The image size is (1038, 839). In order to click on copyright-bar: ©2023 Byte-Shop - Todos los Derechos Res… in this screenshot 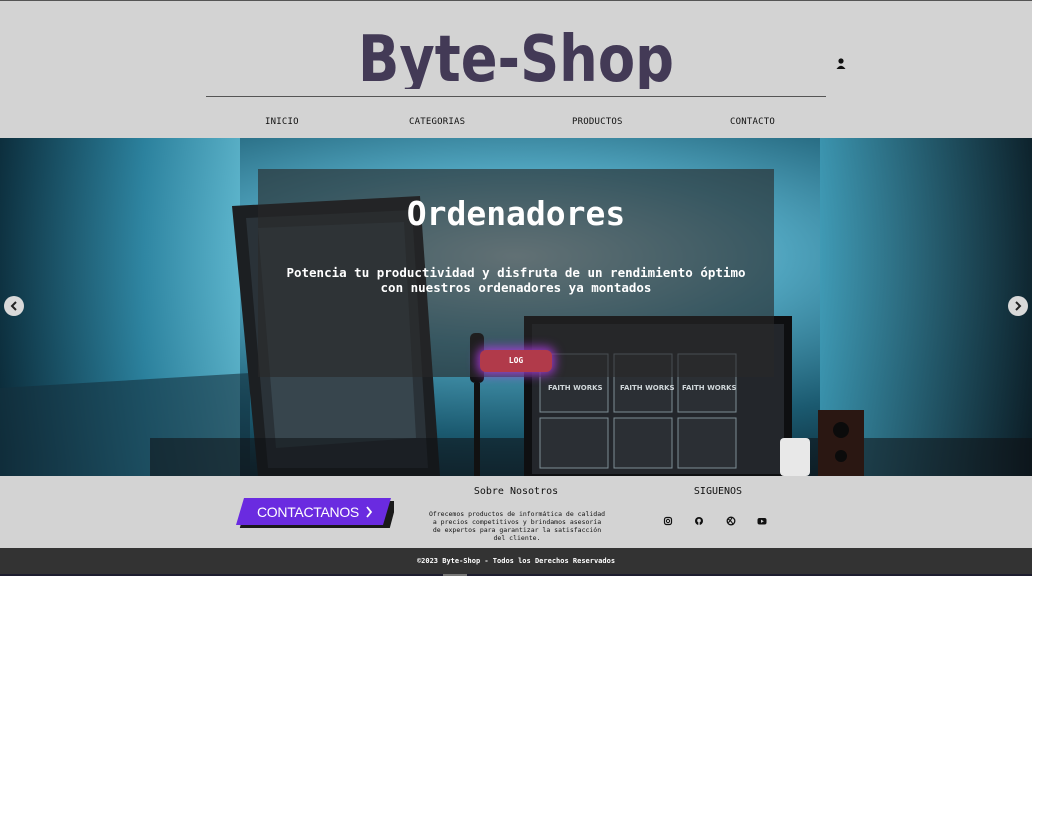, I will do `click(516, 562)`.